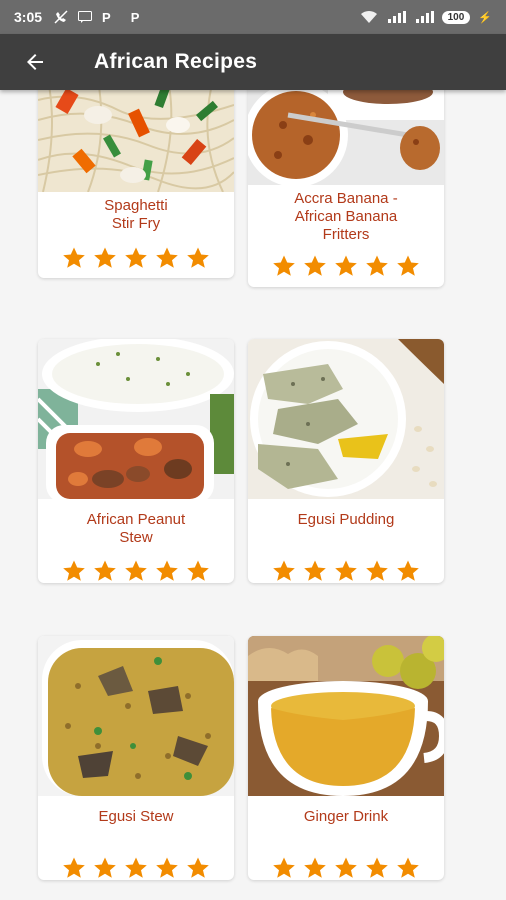 The height and width of the screenshot is (900, 506). I want to click on recipe-card: Ginger Drink, so click(346, 758).